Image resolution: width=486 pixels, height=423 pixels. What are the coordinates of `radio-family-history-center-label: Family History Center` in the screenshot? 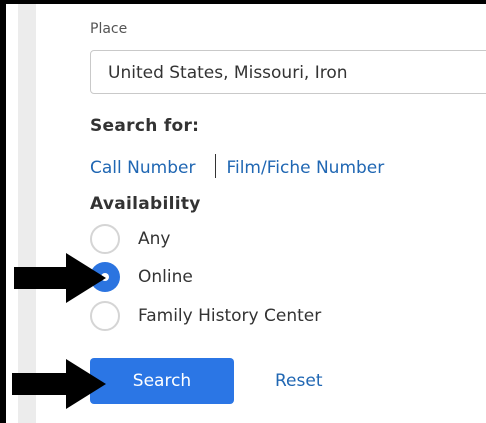 It's located at (230, 316).